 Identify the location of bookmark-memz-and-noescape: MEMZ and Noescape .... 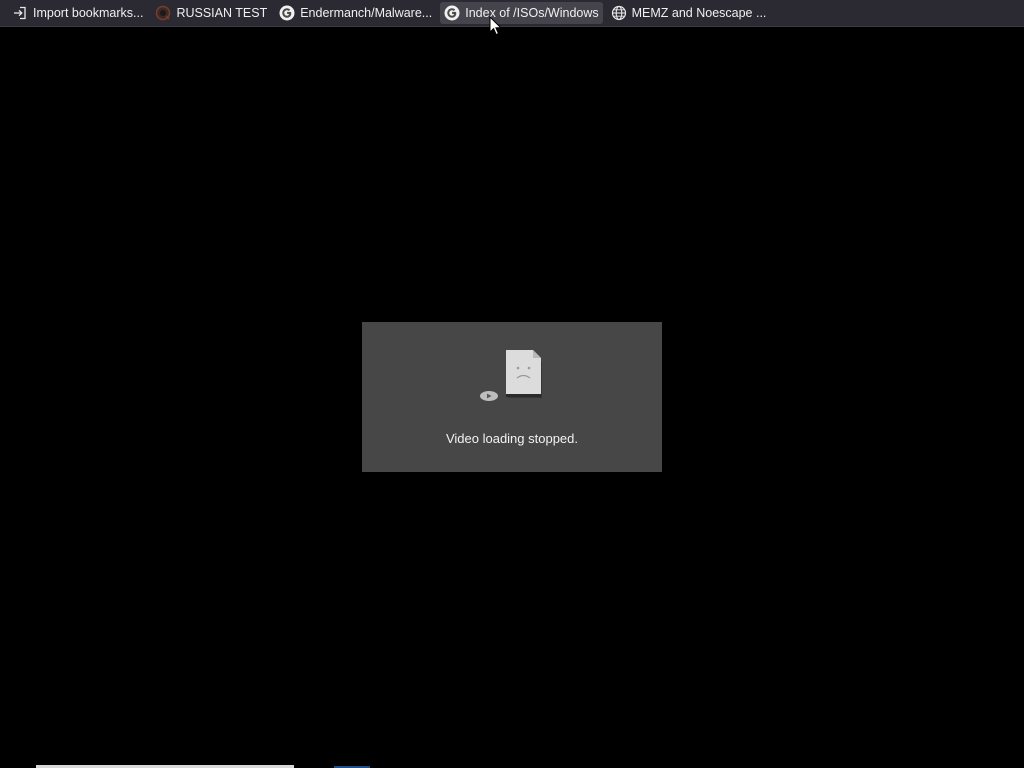
(689, 13).